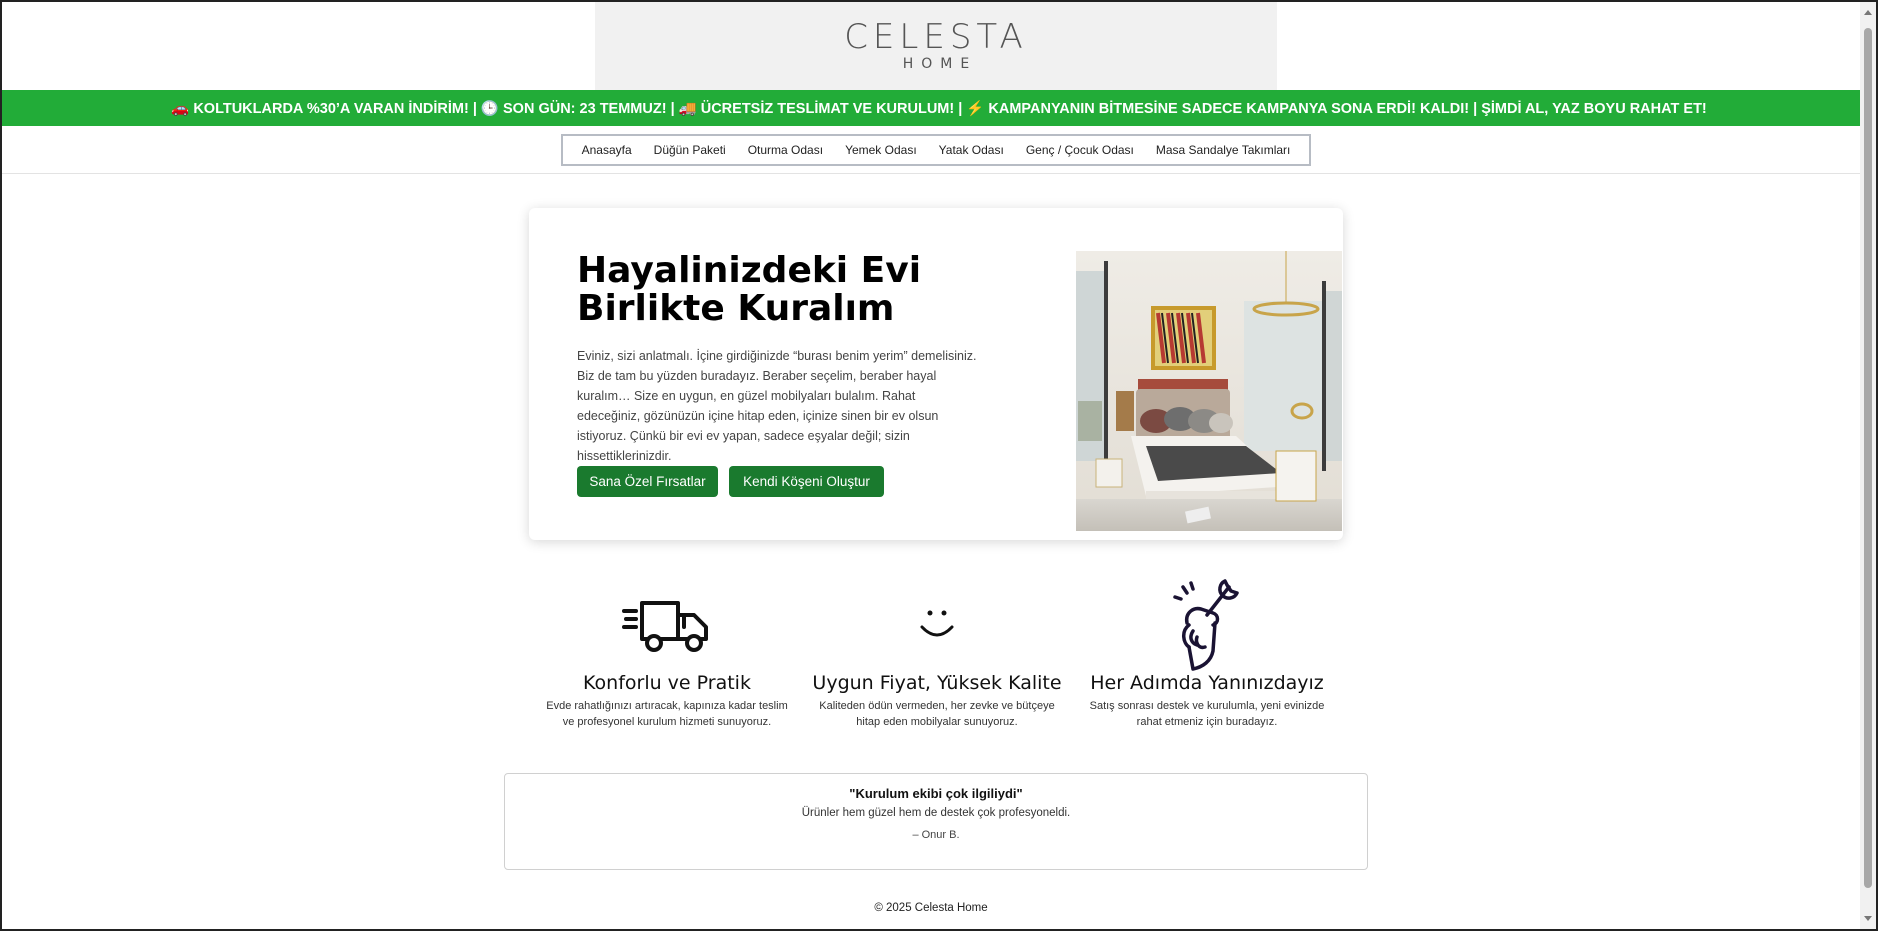 The image size is (1878, 931). Describe the element at coordinates (1223, 150) in the screenshot. I see `nav-item-masa-sandalye: Masa Sandalye Takımları` at that location.